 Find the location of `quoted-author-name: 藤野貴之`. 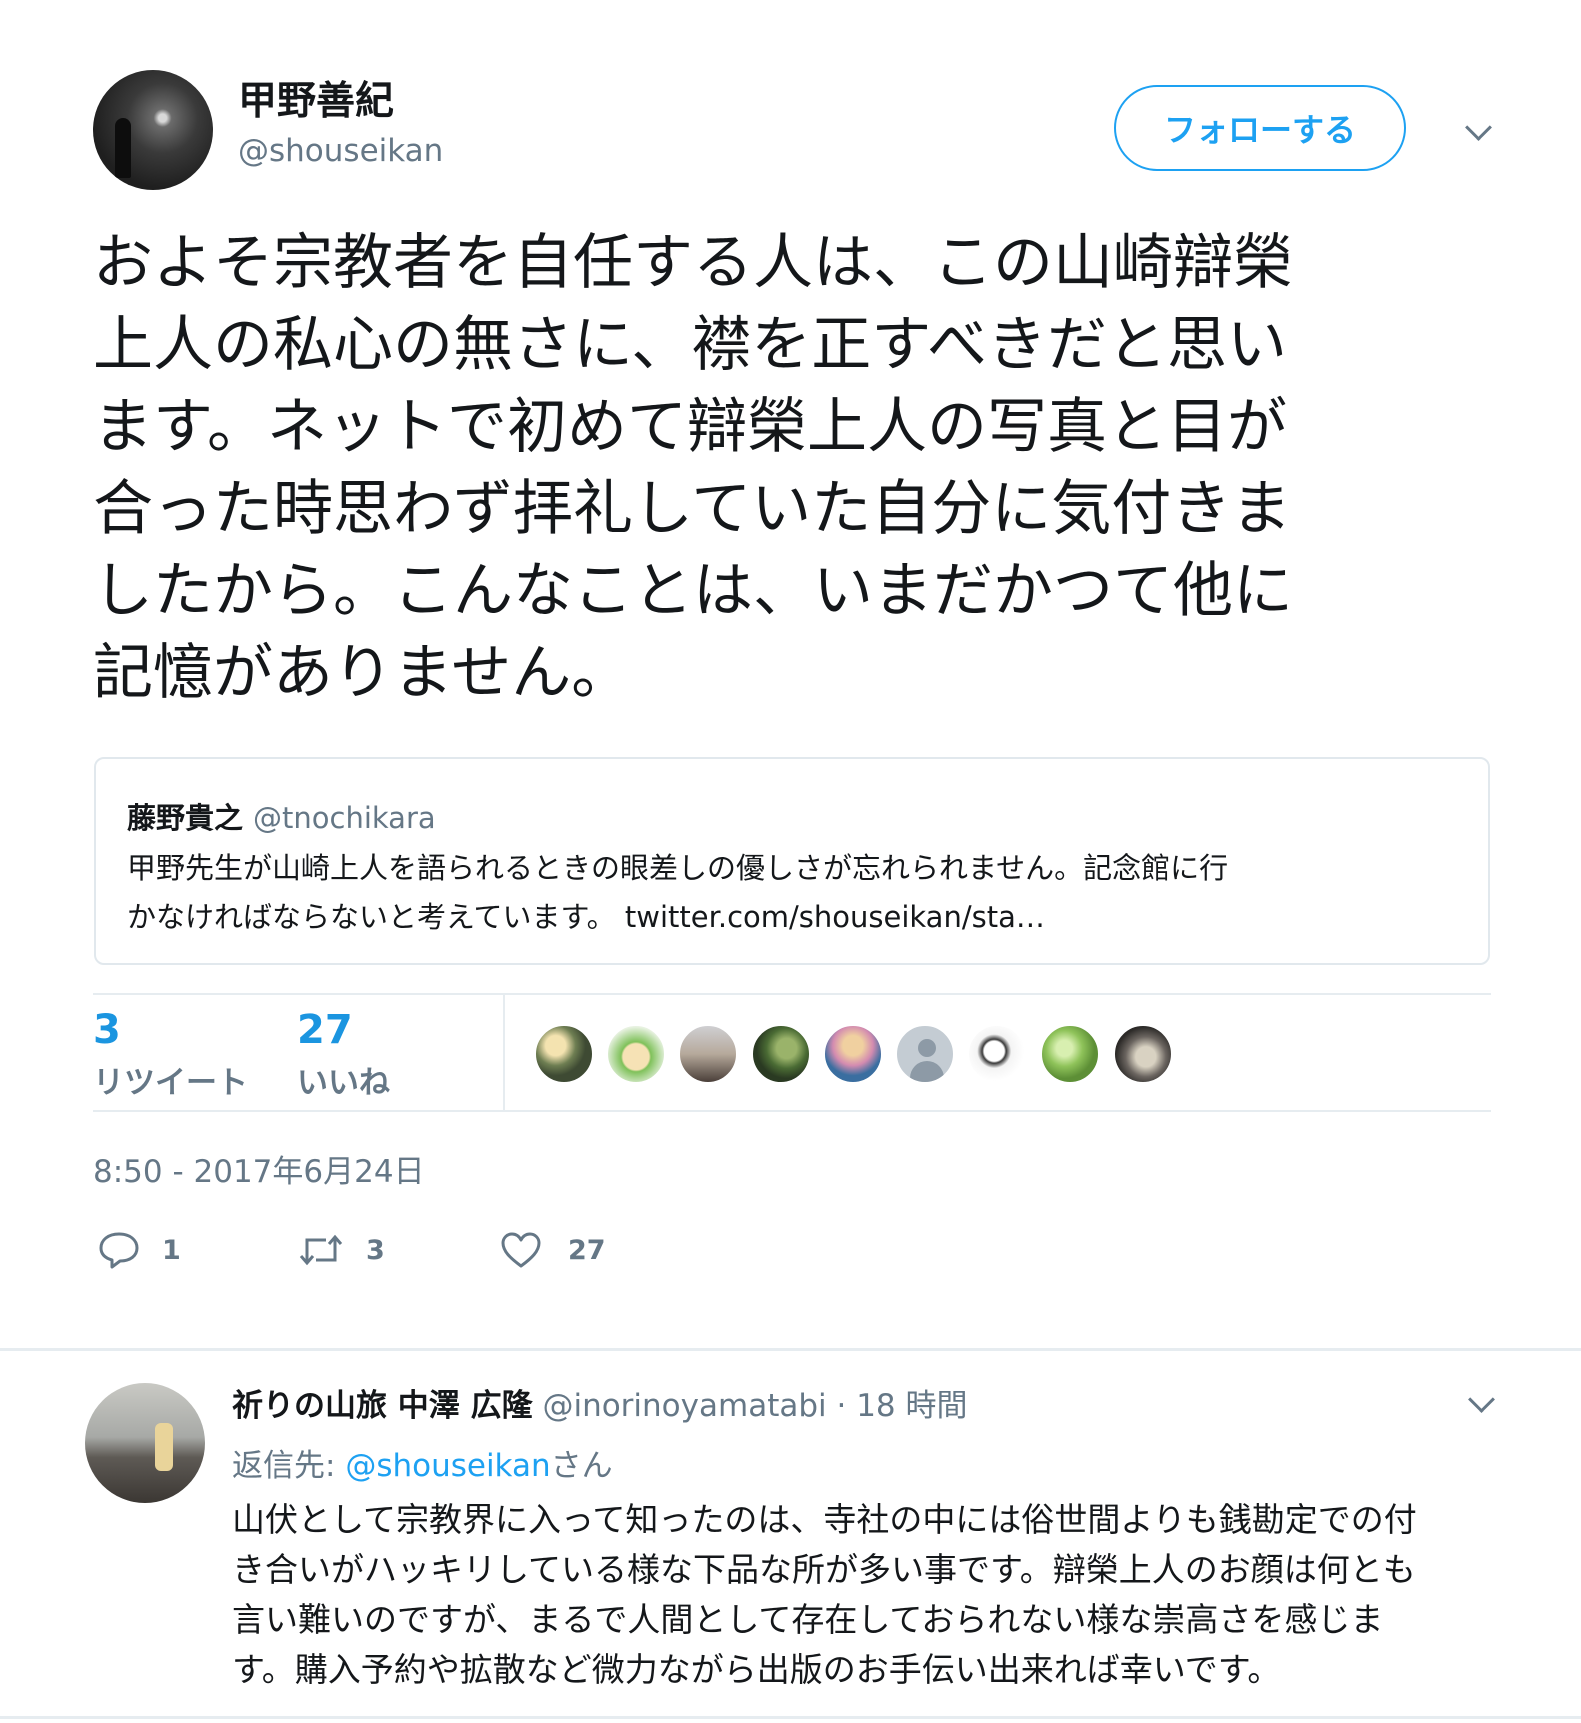

quoted-author-name: 藤野貴之 is located at coordinates (185, 818).